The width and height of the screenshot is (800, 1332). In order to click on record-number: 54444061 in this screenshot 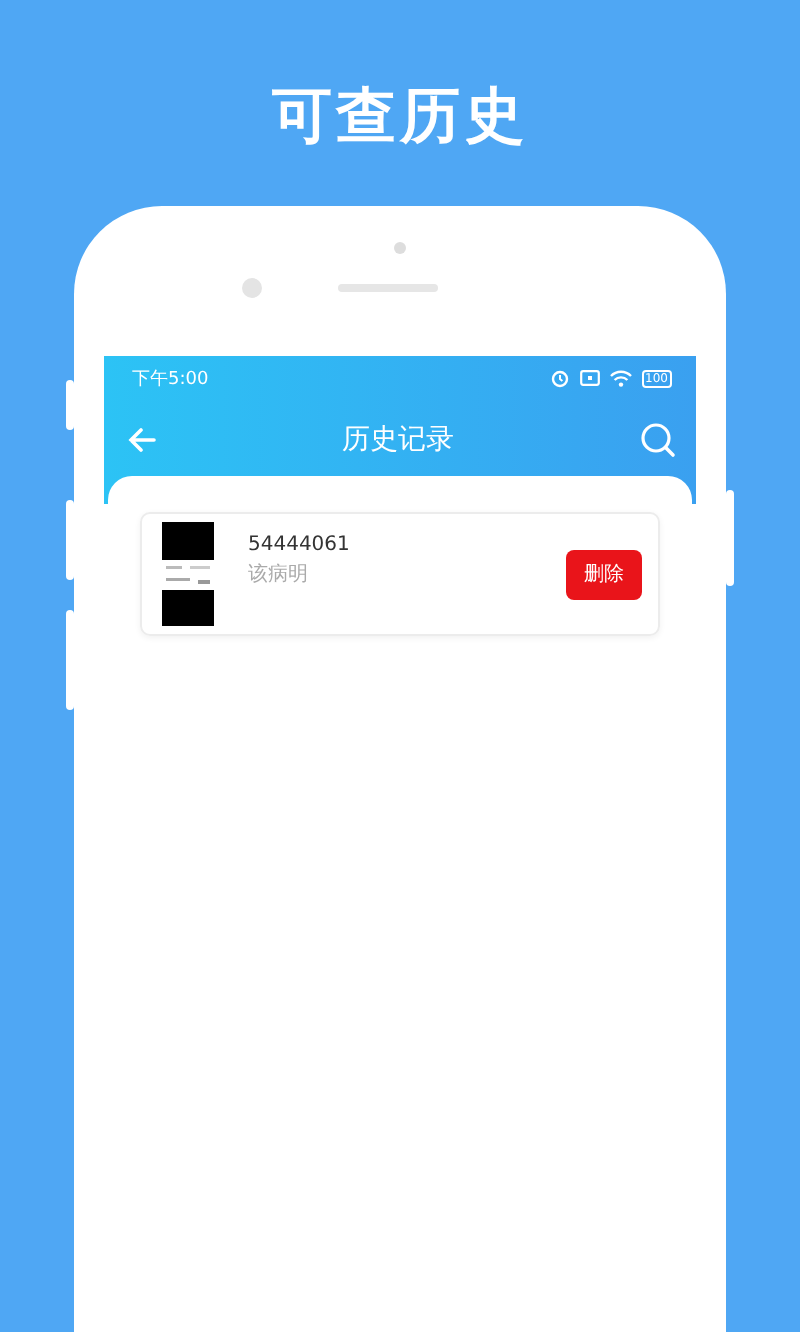, I will do `click(300, 544)`.